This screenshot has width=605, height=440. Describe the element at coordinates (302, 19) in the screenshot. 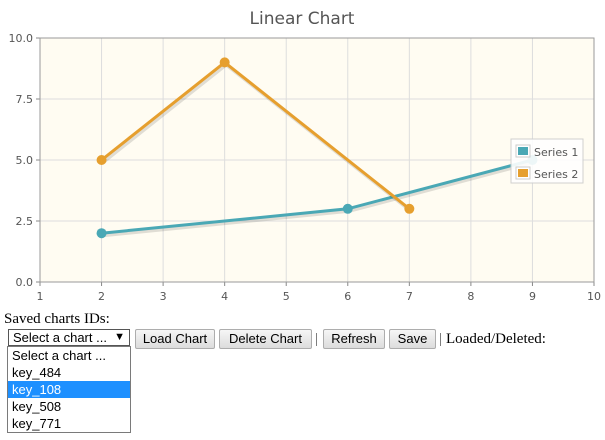

I see `chart-title: Linear Chart` at that location.